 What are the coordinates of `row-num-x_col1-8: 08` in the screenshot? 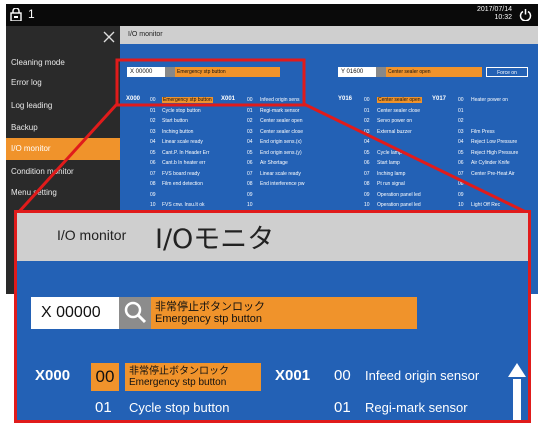 It's located at (153, 184).